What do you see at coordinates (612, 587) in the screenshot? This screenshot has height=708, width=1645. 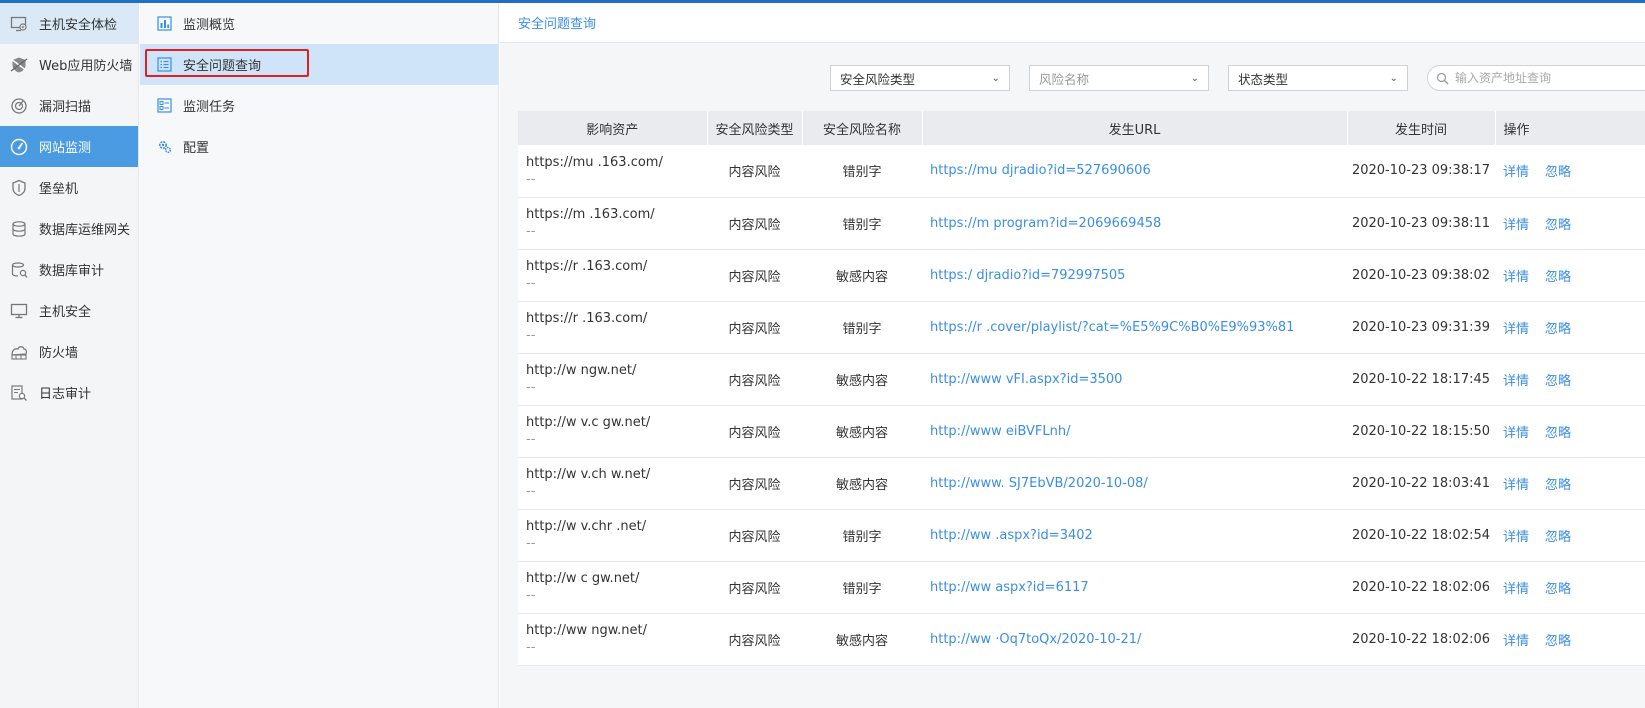 I see `asset-cell: http://w c gw.net/ --` at bounding box center [612, 587].